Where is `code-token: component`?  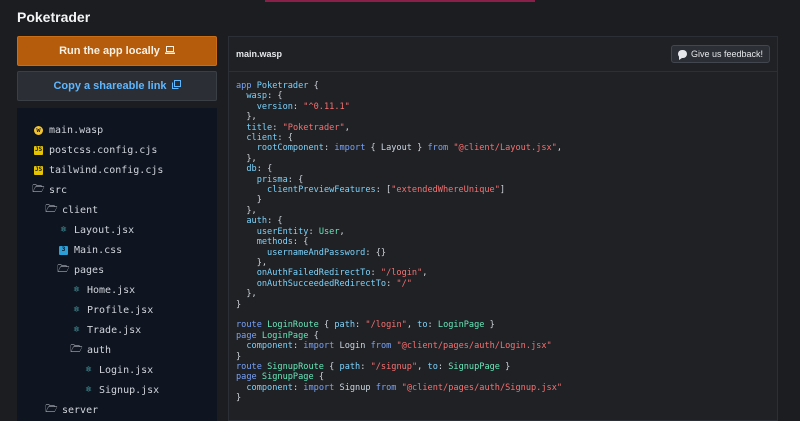 code-token: component is located at coordinates (269, 346).